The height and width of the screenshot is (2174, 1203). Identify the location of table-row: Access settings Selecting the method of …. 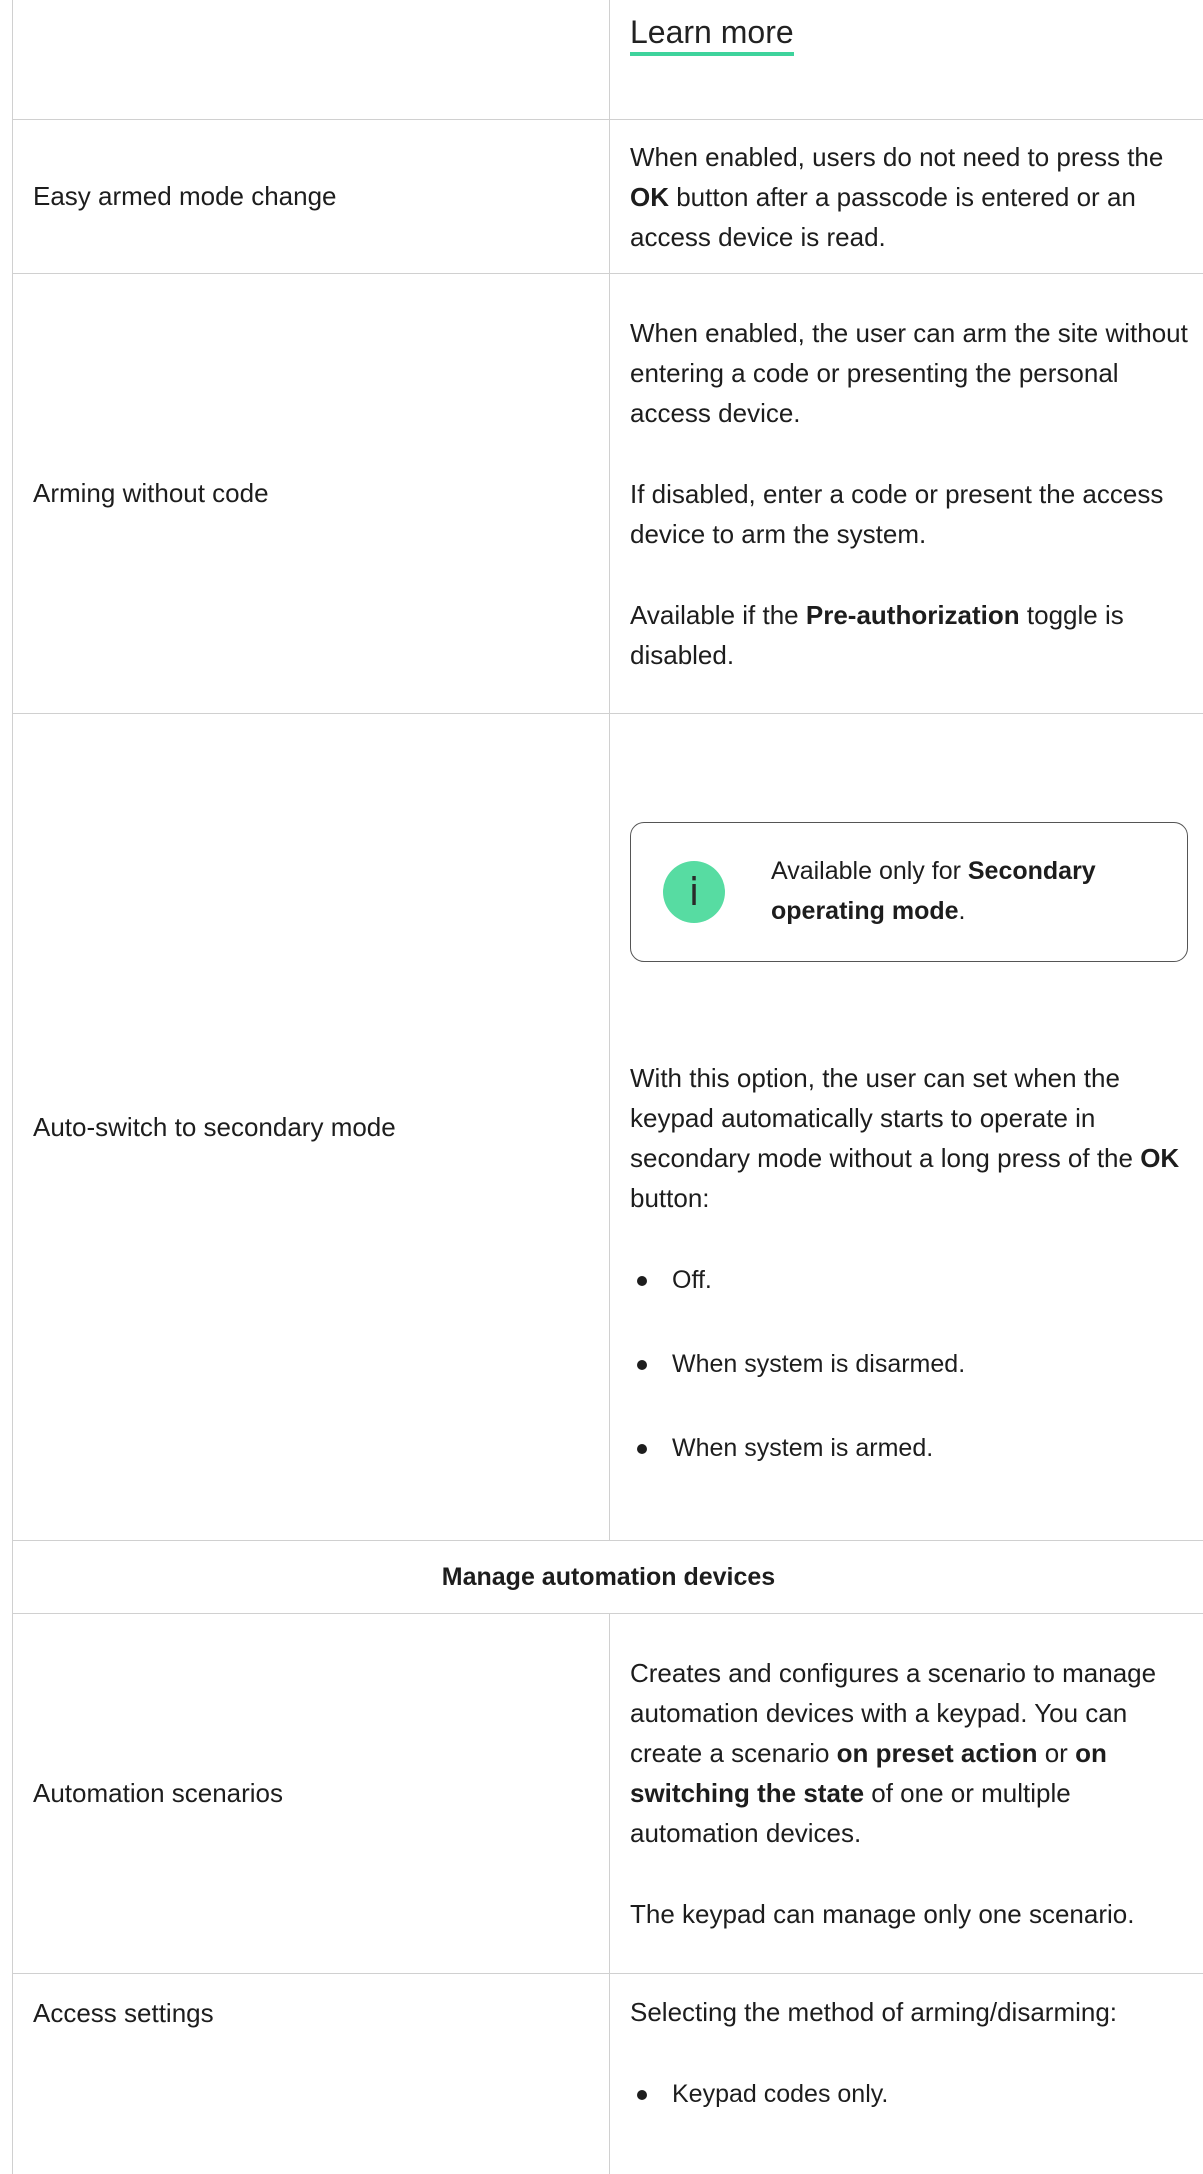
(608, 2074).